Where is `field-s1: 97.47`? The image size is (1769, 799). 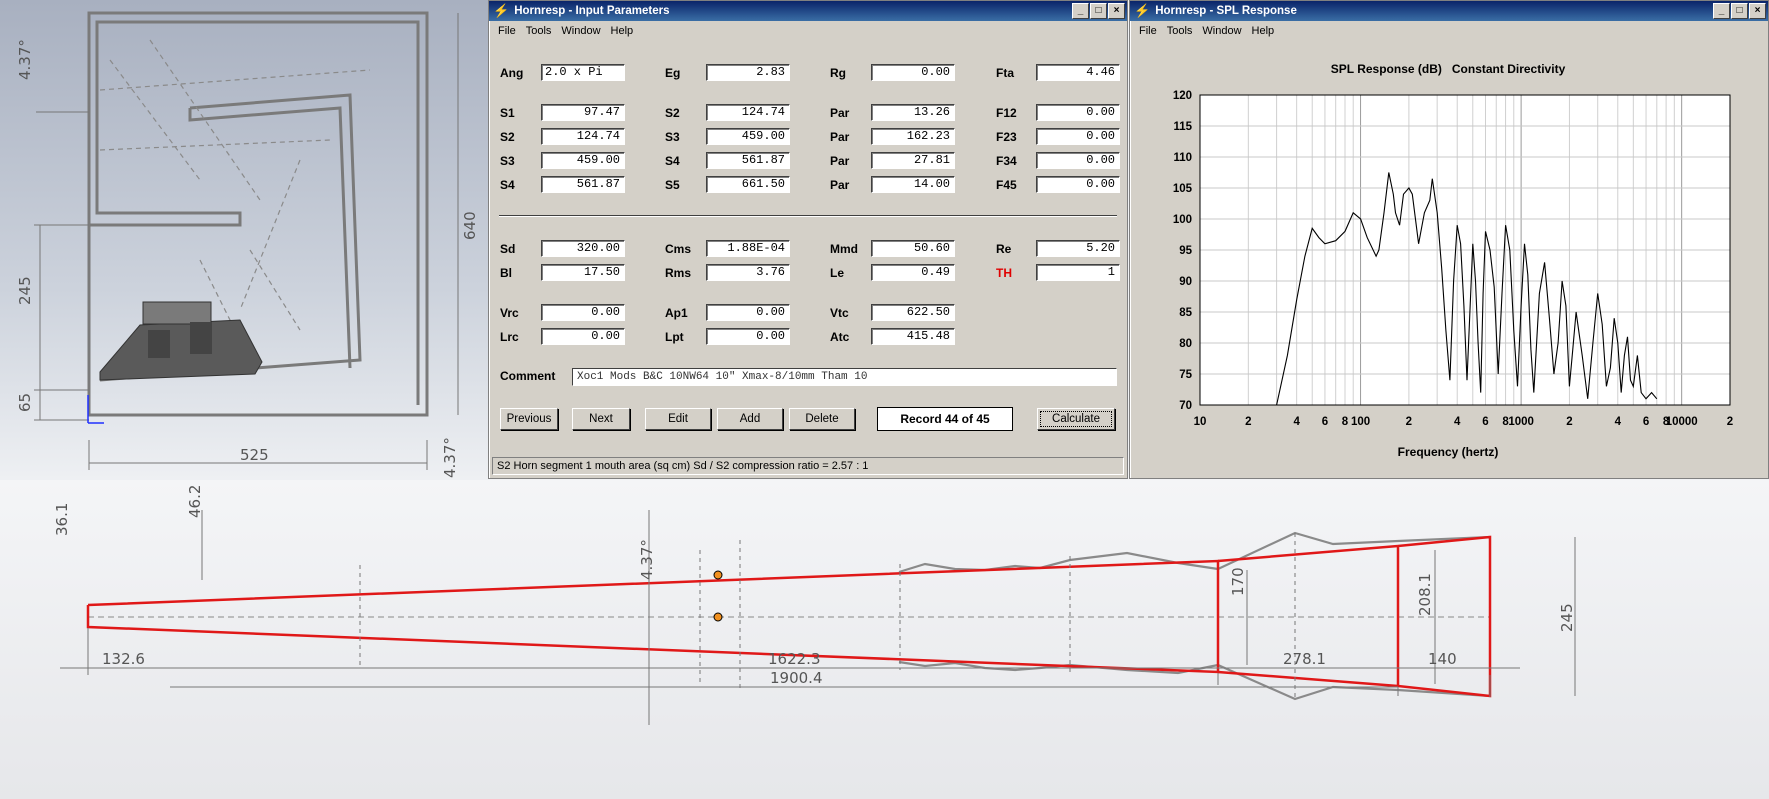 field-s1: 97.47 is located at coordinates (583, 112).